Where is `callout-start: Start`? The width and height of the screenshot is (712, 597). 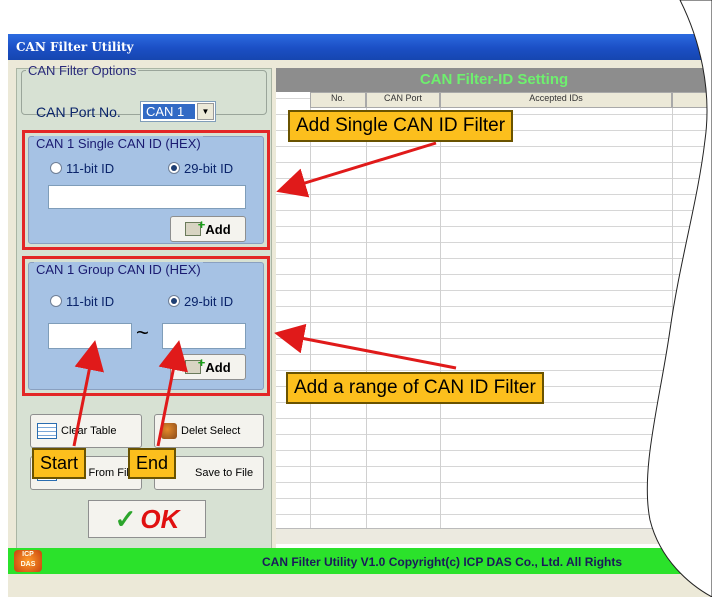 callout-start: Start is located at coordinates (59, 463).